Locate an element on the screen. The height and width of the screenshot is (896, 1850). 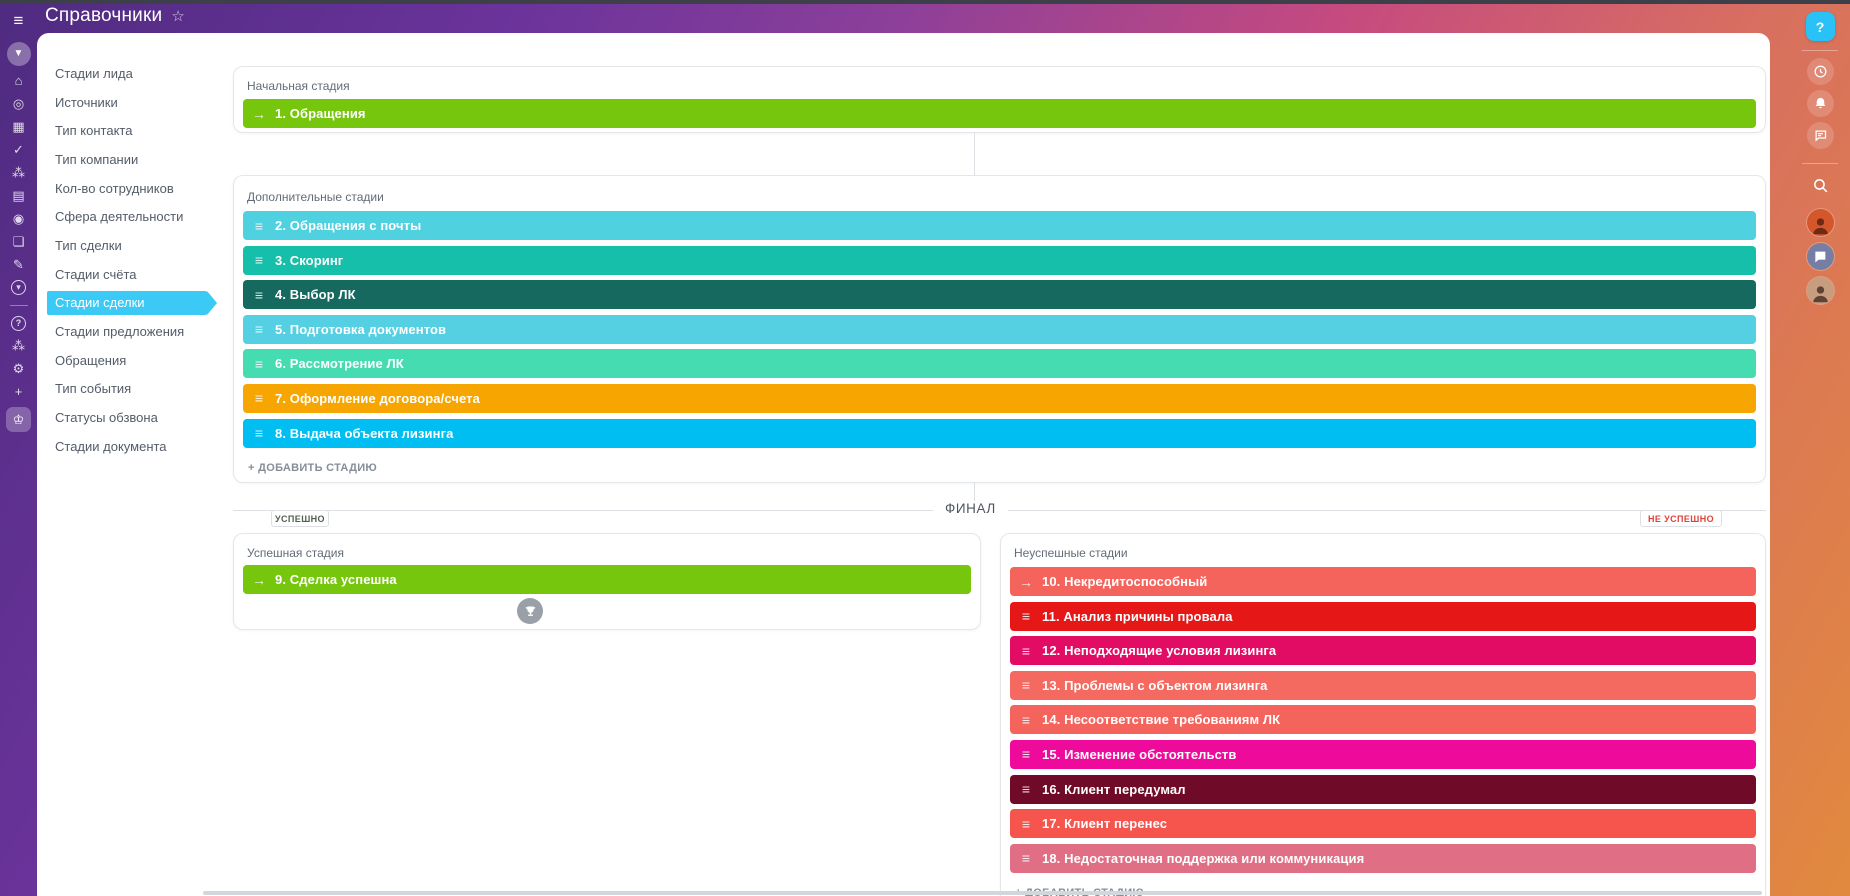
sidebar-item: Сфера деятельности is located at coordinates (136, 216).